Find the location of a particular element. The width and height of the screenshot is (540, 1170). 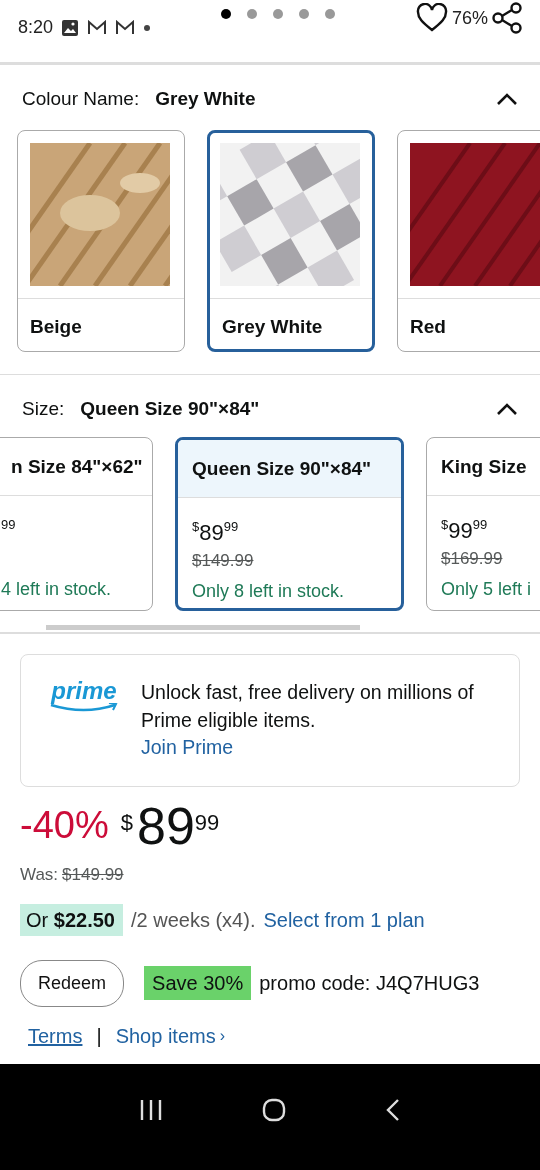

share-icon is located at coordinates (507, 18).